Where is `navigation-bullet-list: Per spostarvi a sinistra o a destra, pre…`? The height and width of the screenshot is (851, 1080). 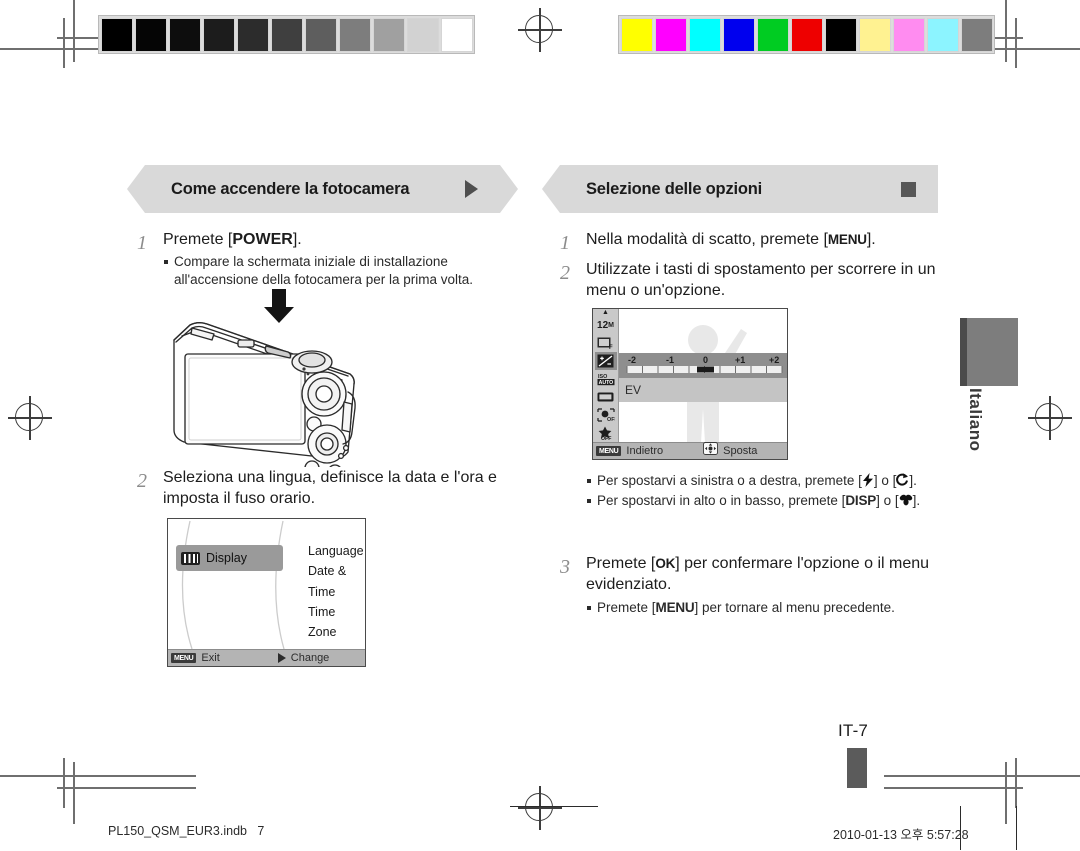 navigation-bullet-list: Per spostarvi a sinistra o a destra, pre… is located at coordinates (771, 491).